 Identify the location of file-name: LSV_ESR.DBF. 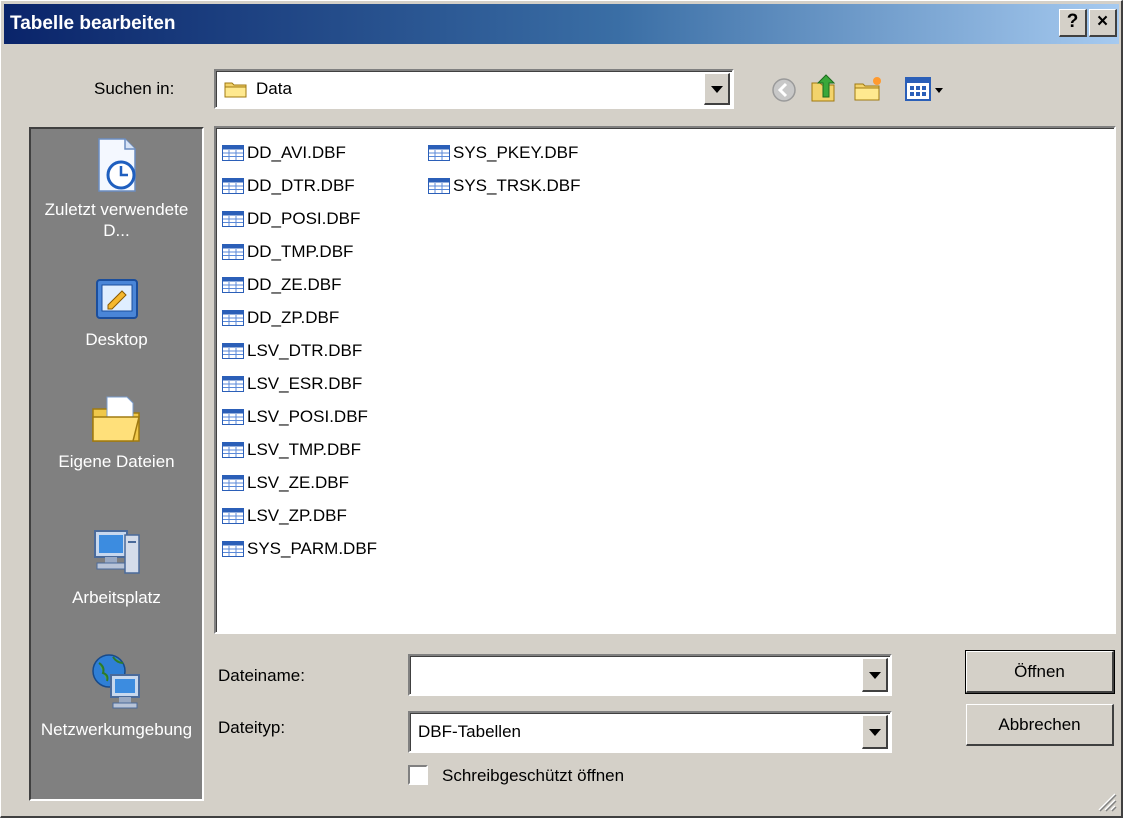
(305, 383).